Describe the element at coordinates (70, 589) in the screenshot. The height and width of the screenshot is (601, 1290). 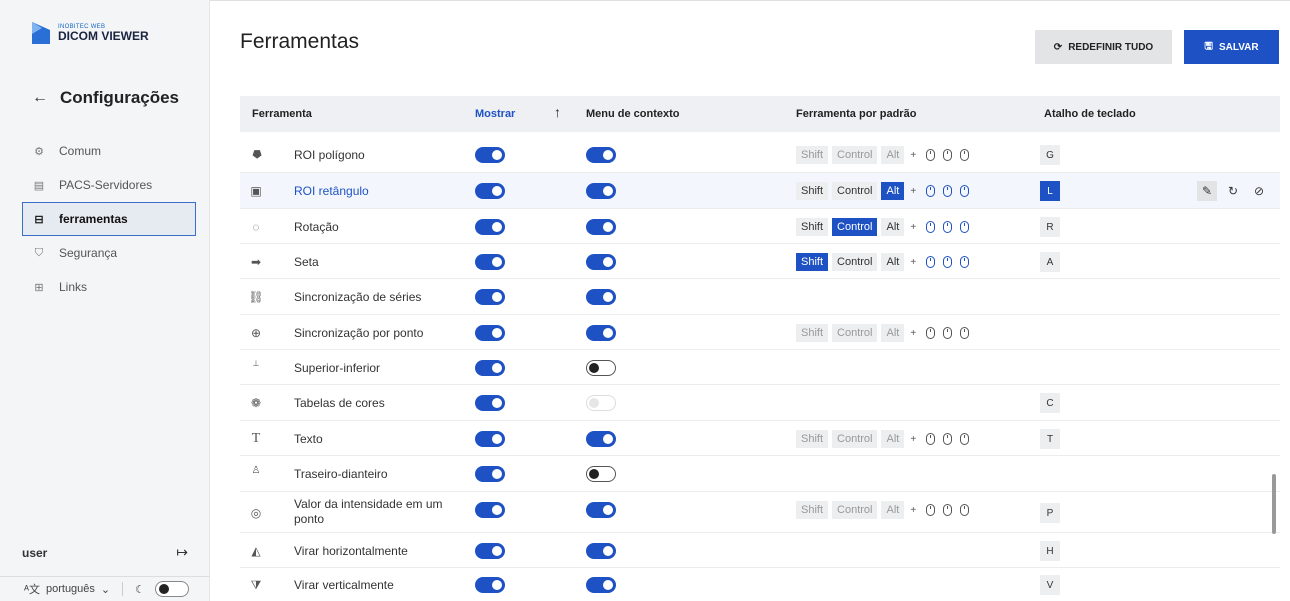
I see `language-select: português` at that location.